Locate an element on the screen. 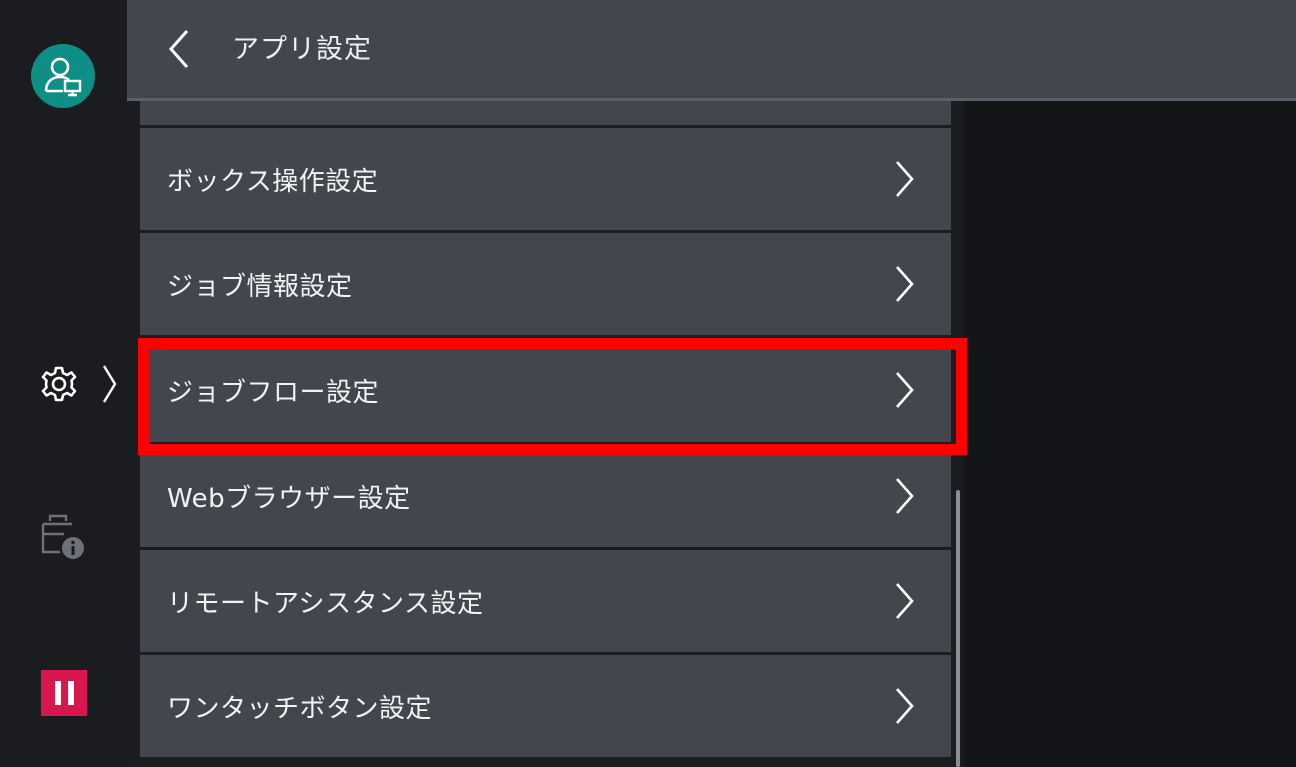  list-item-one-touch-button: ワンタッチボタン設定 is located at coordinates (545, 706).